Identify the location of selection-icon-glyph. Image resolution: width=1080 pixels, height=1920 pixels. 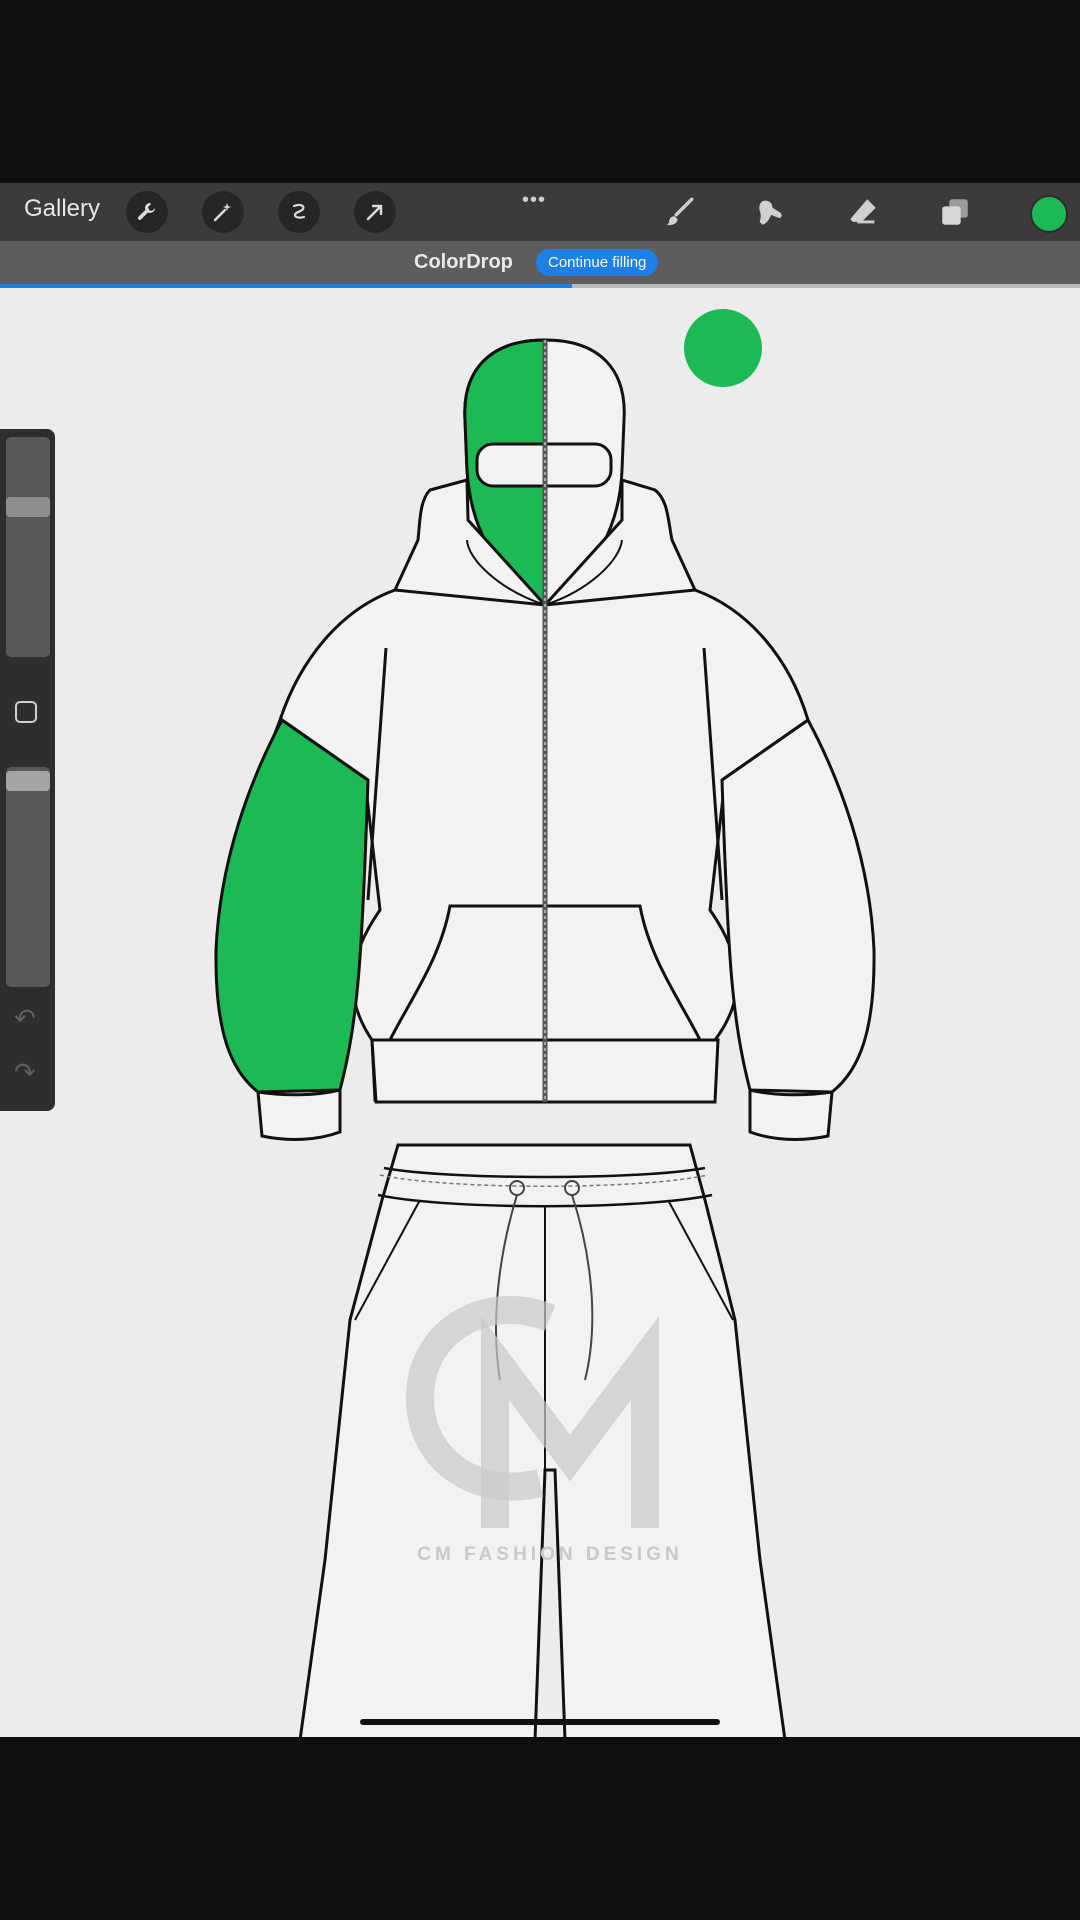
(299, 211).